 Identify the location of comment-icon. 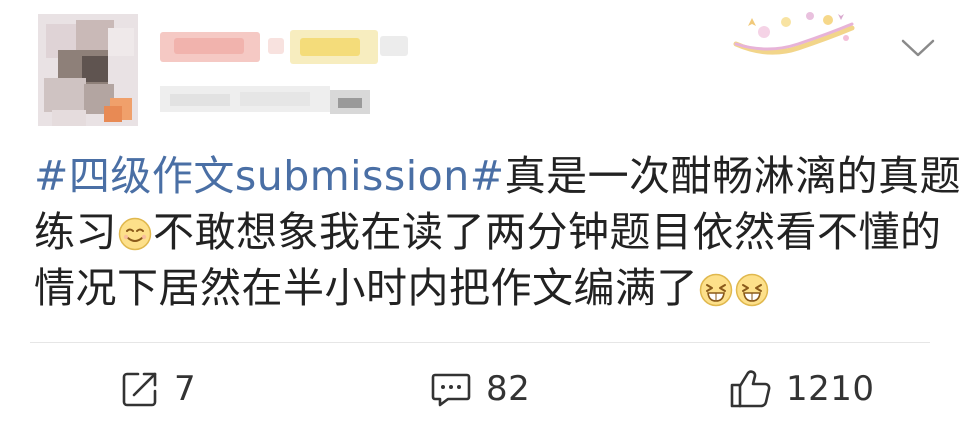
(451, 390).